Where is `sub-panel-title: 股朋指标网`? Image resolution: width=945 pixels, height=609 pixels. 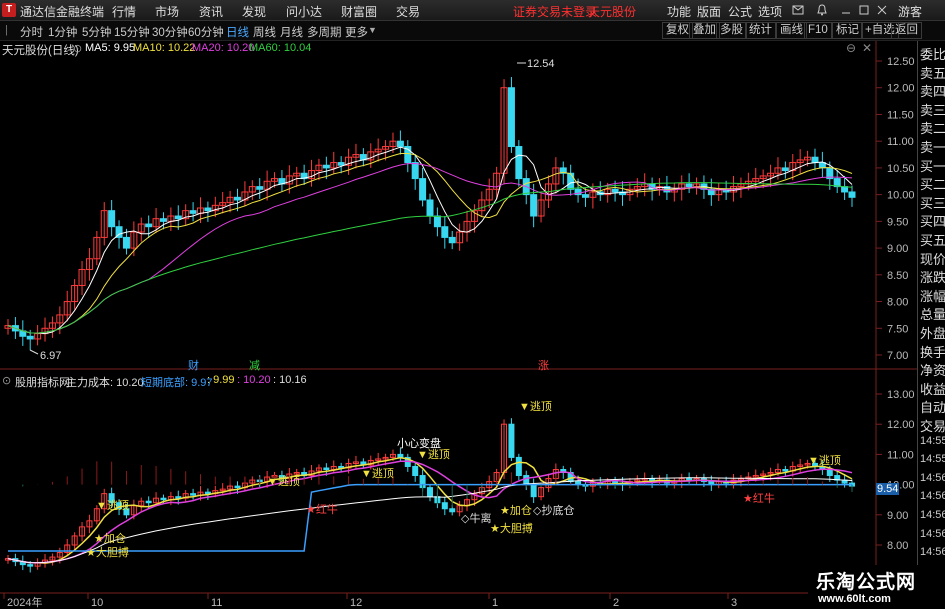
sub-panel-title: 股朋指标网 is located at coordinates (42, 383).